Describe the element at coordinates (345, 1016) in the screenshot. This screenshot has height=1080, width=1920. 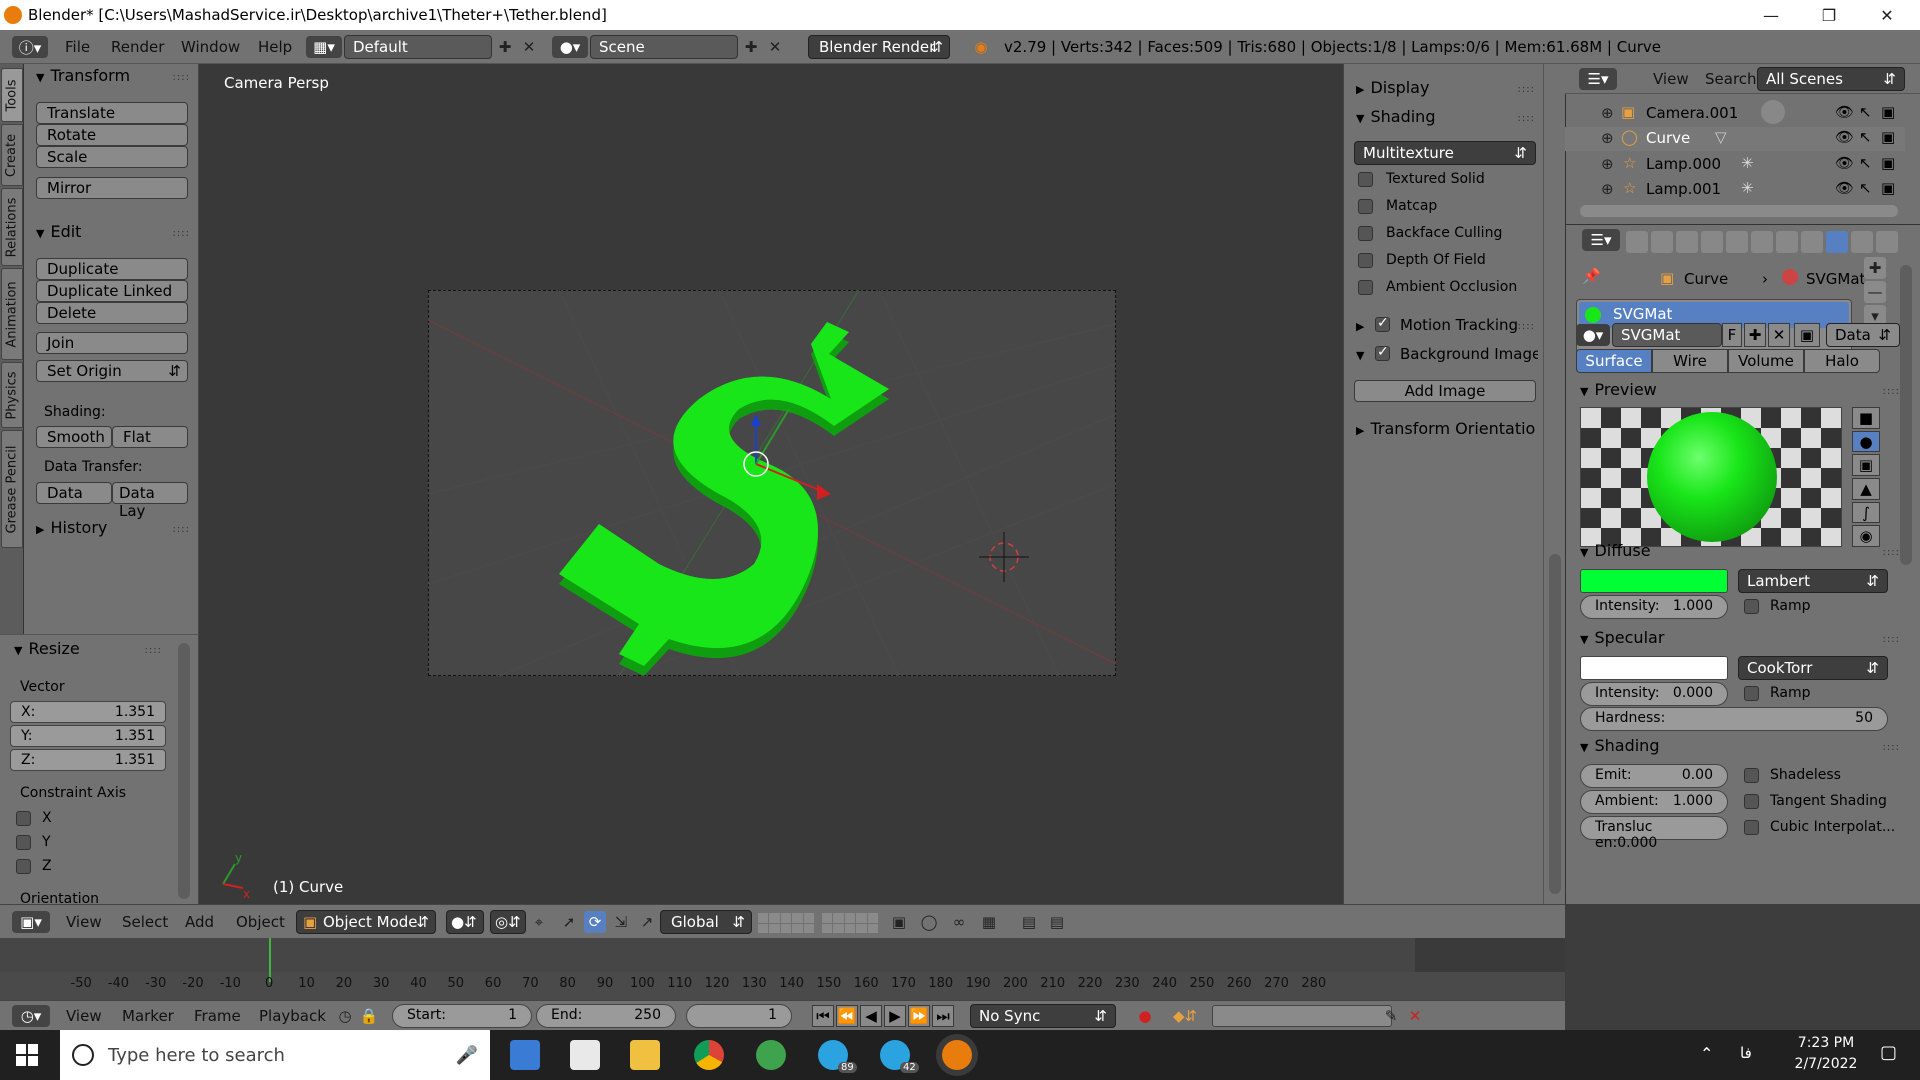
I see `preview-range-icon: ◷` at that location.